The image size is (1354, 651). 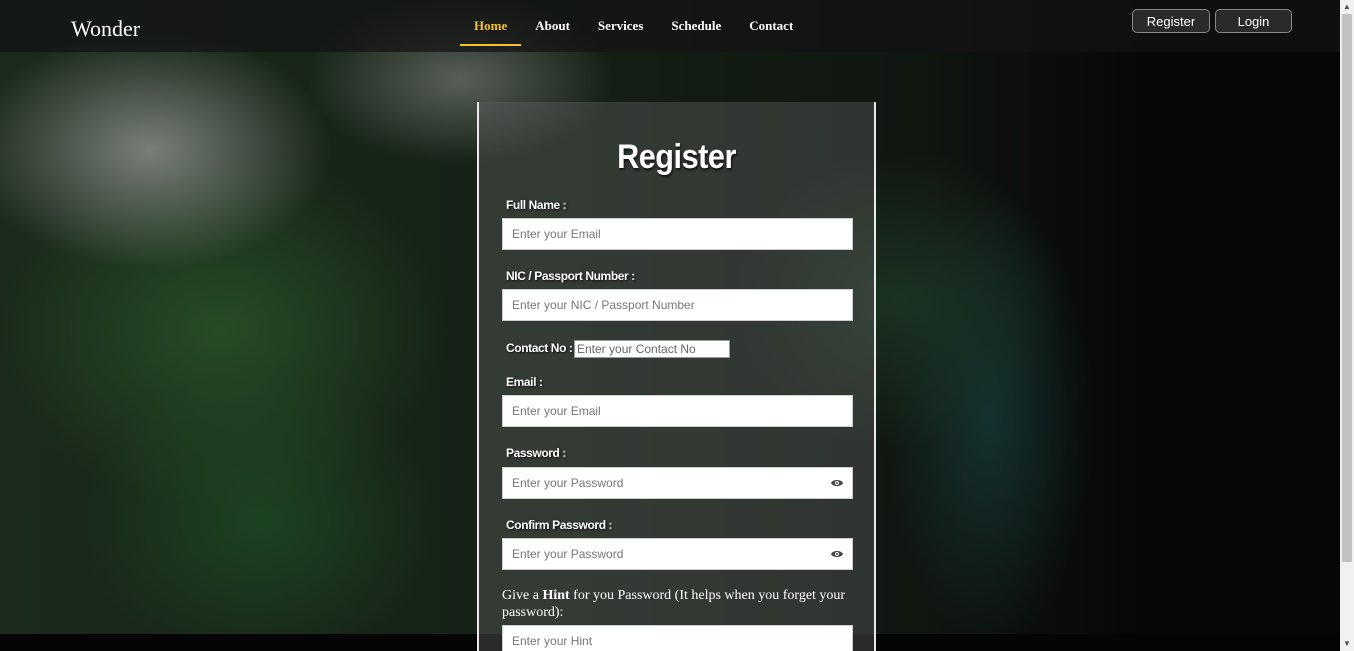 I want to click on login-button: Login, so click(x=1253, y=21).